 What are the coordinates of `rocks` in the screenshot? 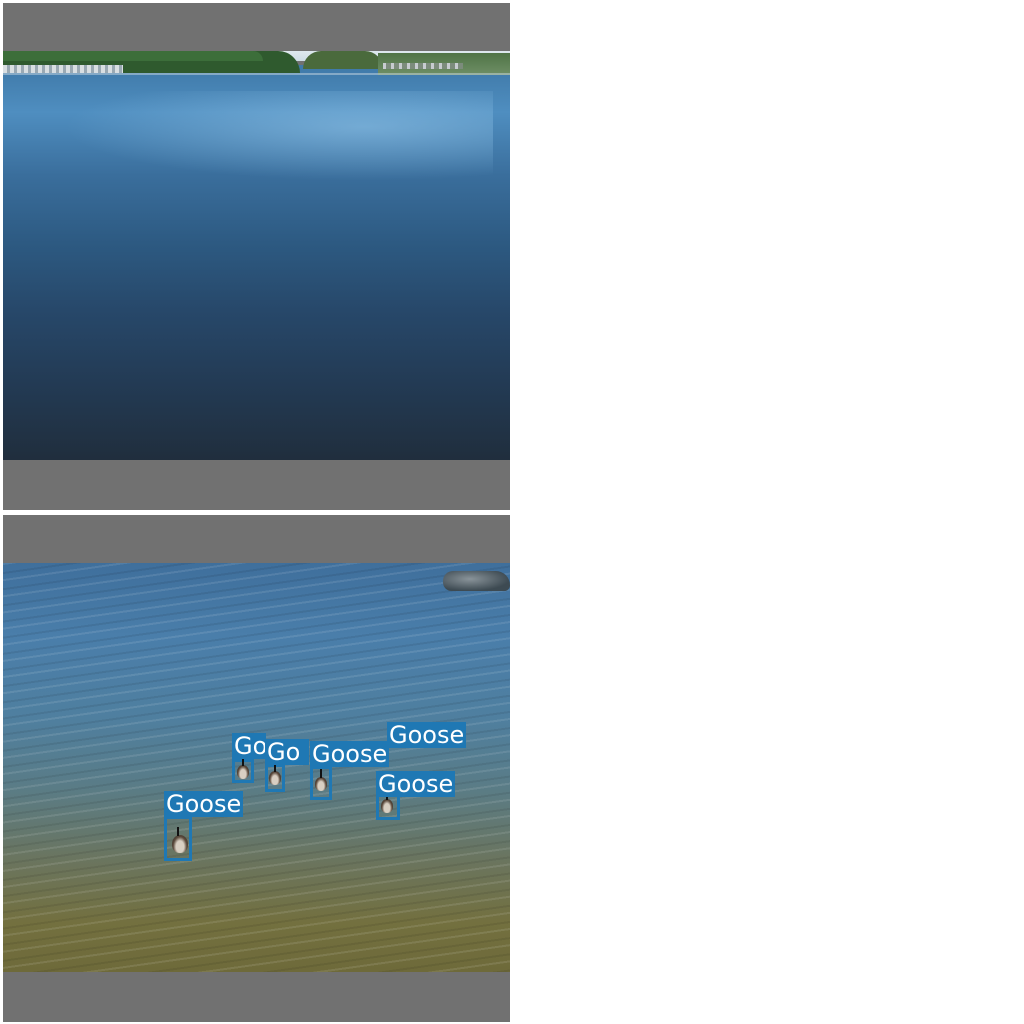 It's located at (476, 581).